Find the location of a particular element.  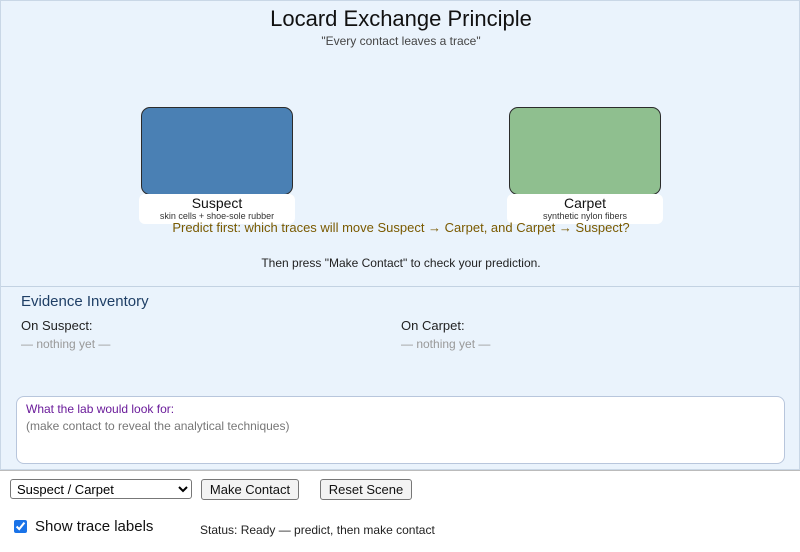

show-labels-toggle: Show trace labels is located at coordinates (83, 526).